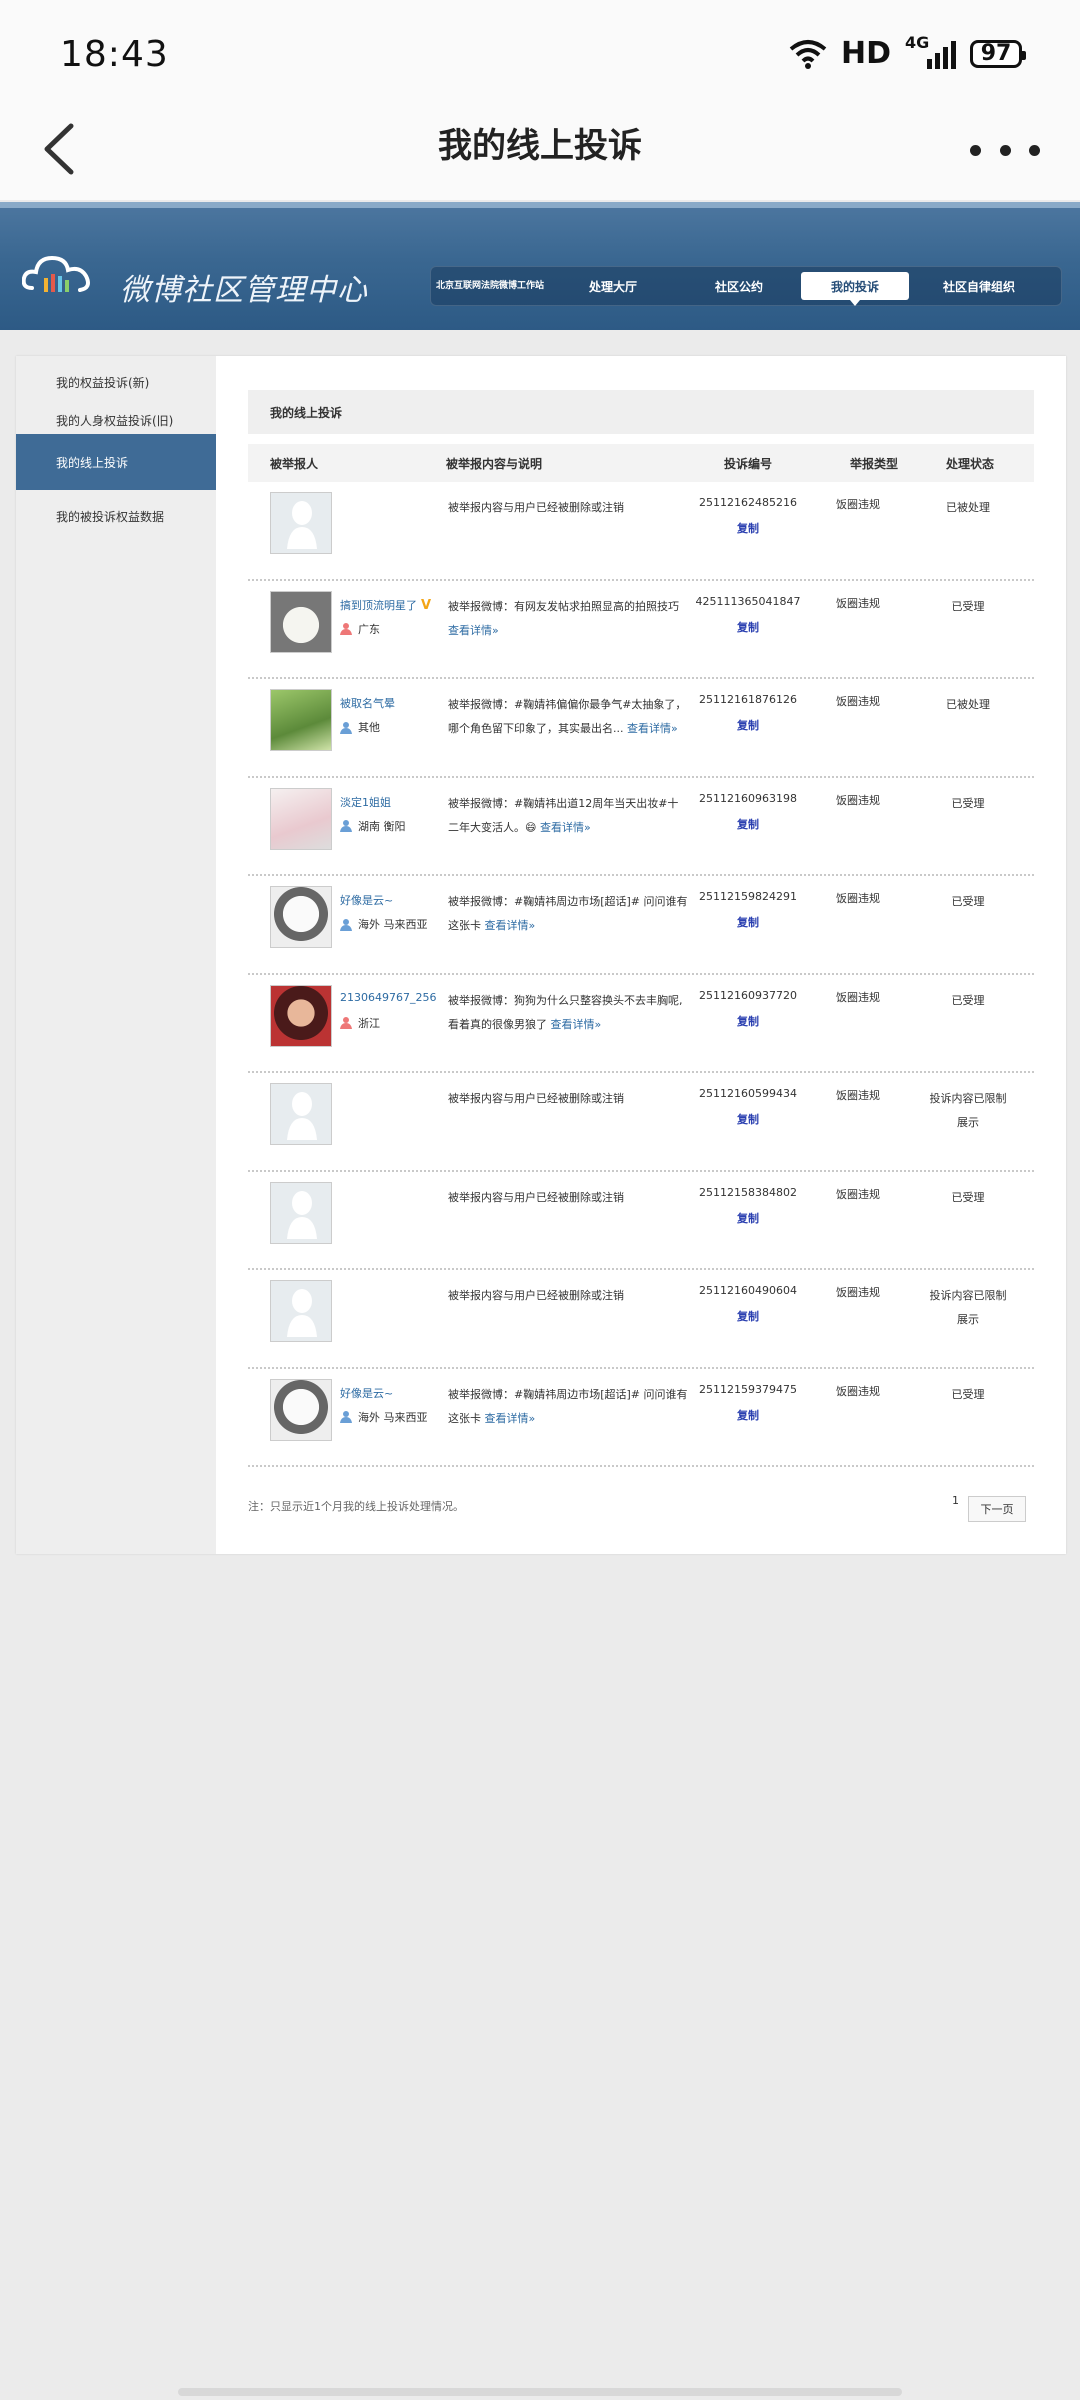 The height and width of the screenshot is (2400, 1080). I want to click on table-header: 被举报人 被举报内容与说明 投诉编号 举报类型 处理状态, so click(641, 463).